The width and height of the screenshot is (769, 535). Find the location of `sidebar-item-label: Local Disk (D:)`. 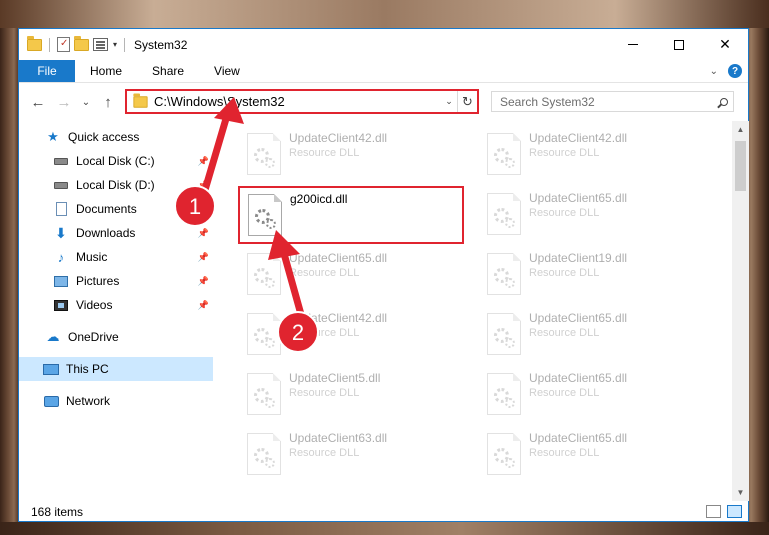

sidebar-item-label: Local Disk (D:) is located at coordinates (115, 185).